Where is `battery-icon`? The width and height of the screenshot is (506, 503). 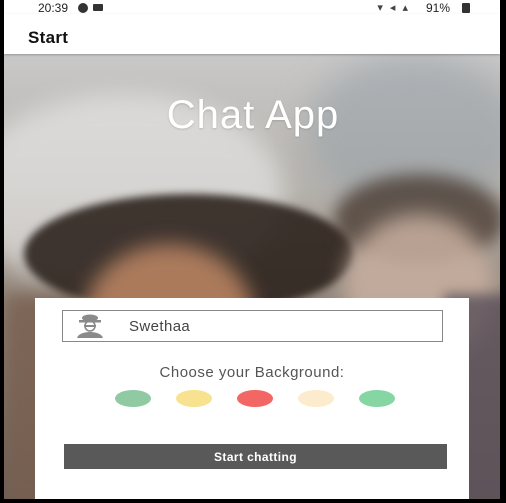 battery-icon is located at coordinates (466, 8).